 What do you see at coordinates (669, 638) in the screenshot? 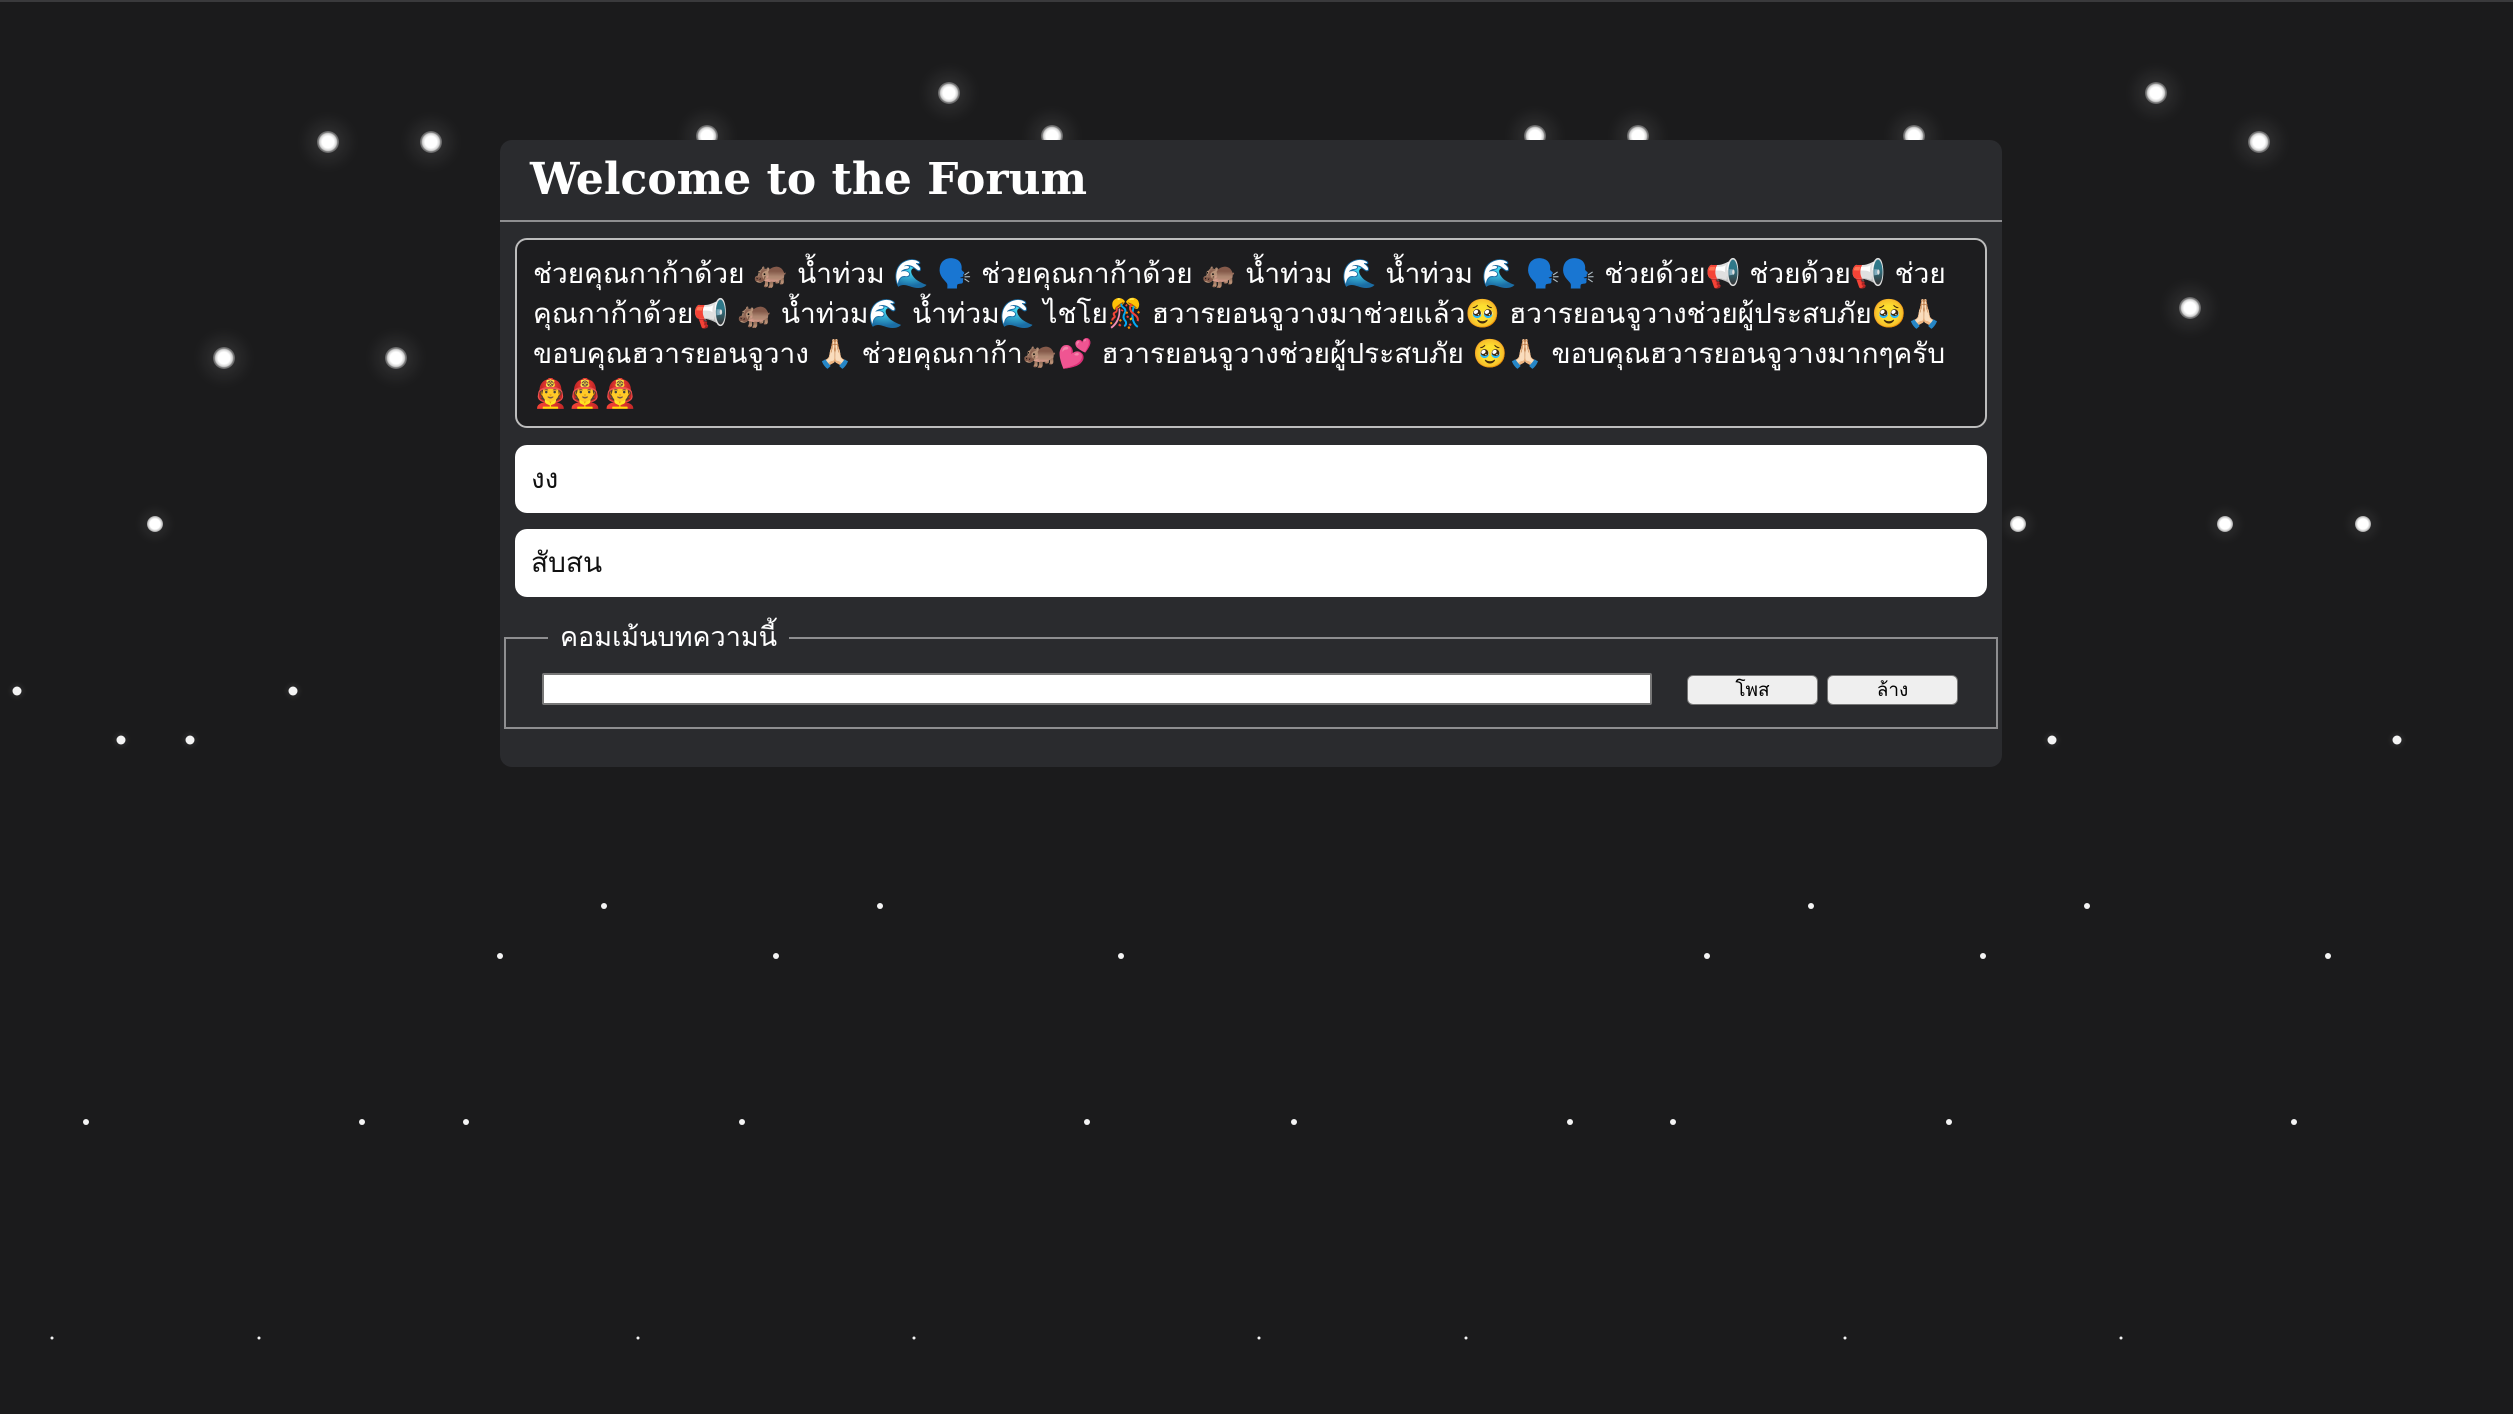
I see `comment-form-legend: คอมเม้นบทความนี้` at bounding box center [669, 638].